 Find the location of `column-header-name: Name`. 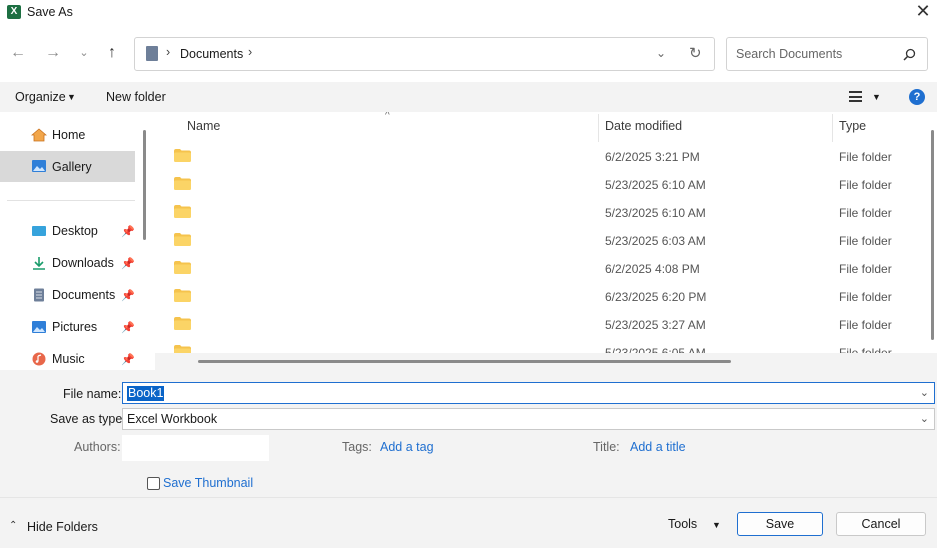

column-header-name: Name is located at coordinates (203, 126).